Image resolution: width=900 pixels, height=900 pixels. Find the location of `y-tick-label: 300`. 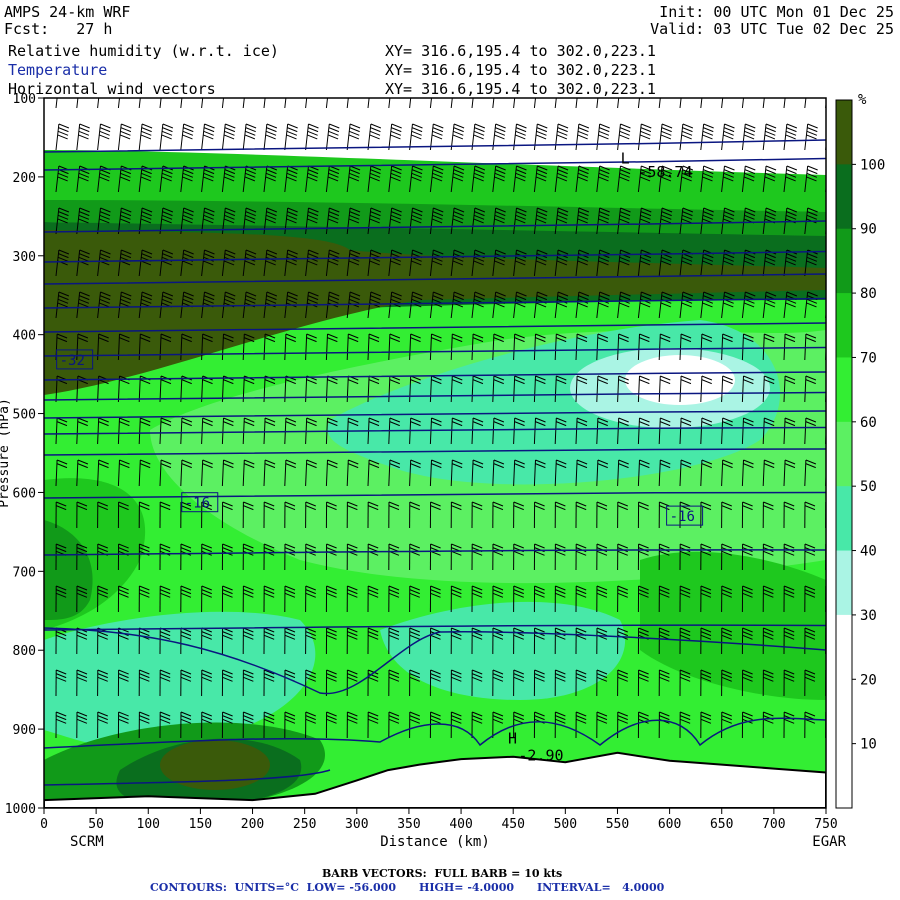

y-tick-label: 300 is located at coordinates (24, 257).